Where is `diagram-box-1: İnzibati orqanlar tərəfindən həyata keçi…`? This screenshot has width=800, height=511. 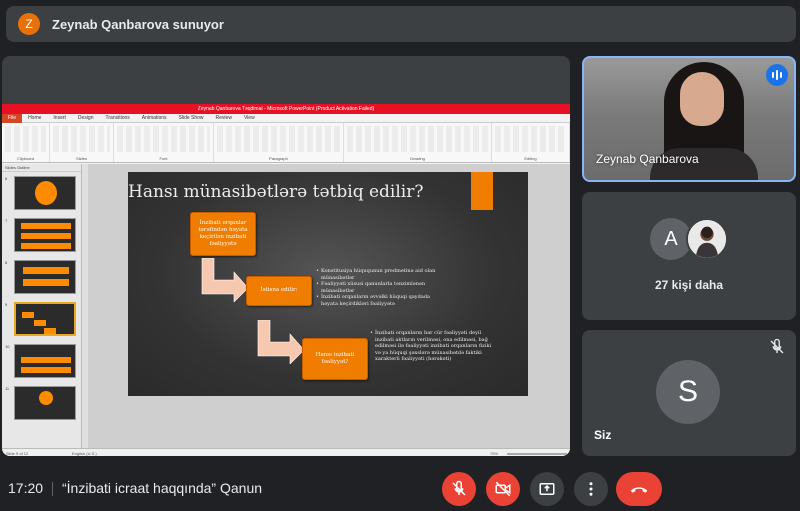 diagram-box-1: İnzibati orqanlar tərəfindən həyata keçi… is located at coordinates (223, 234).